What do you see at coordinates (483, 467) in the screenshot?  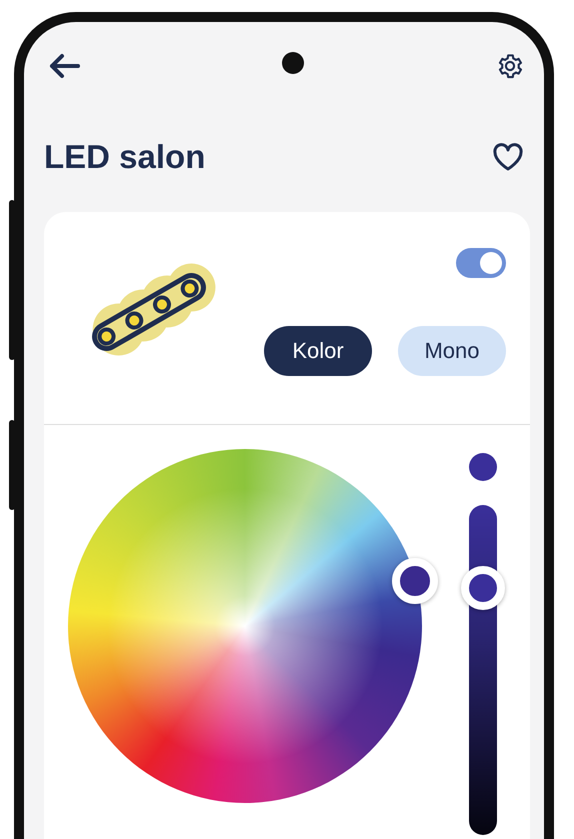 I see `brightness-dot-icon` at bounding box center [483, 467].